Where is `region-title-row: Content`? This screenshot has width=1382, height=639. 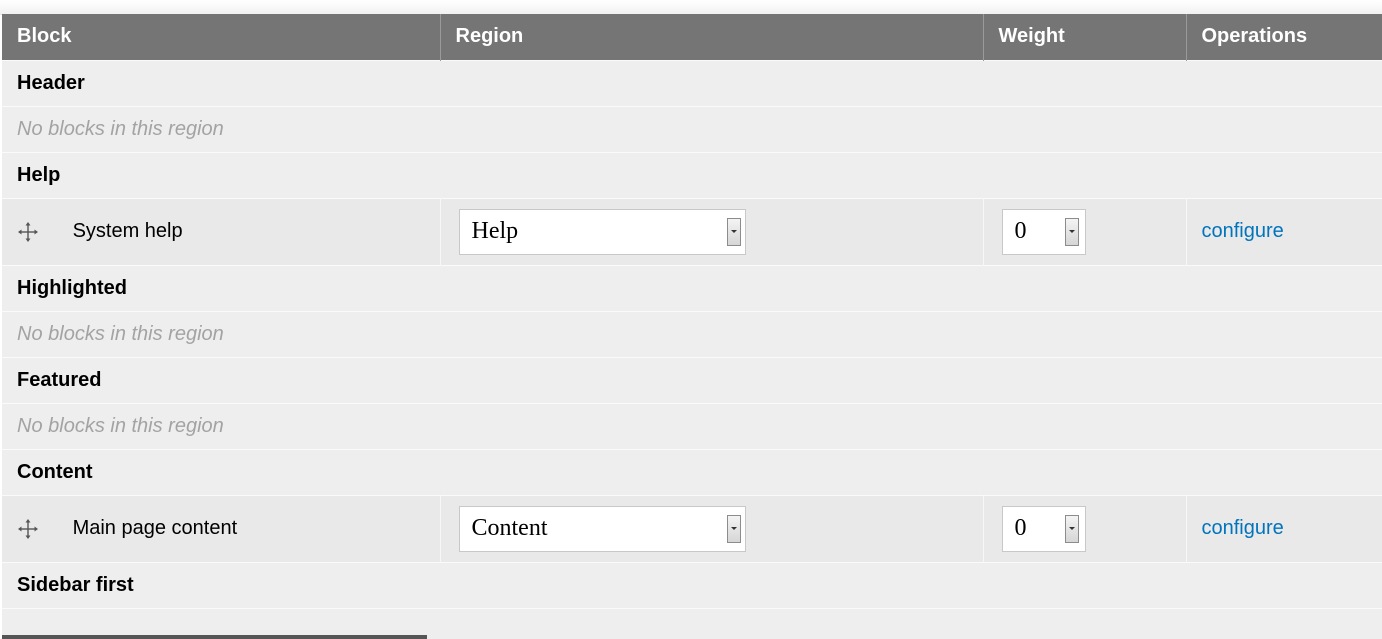 region-title-row: Content is located at coordinates (692, 471).